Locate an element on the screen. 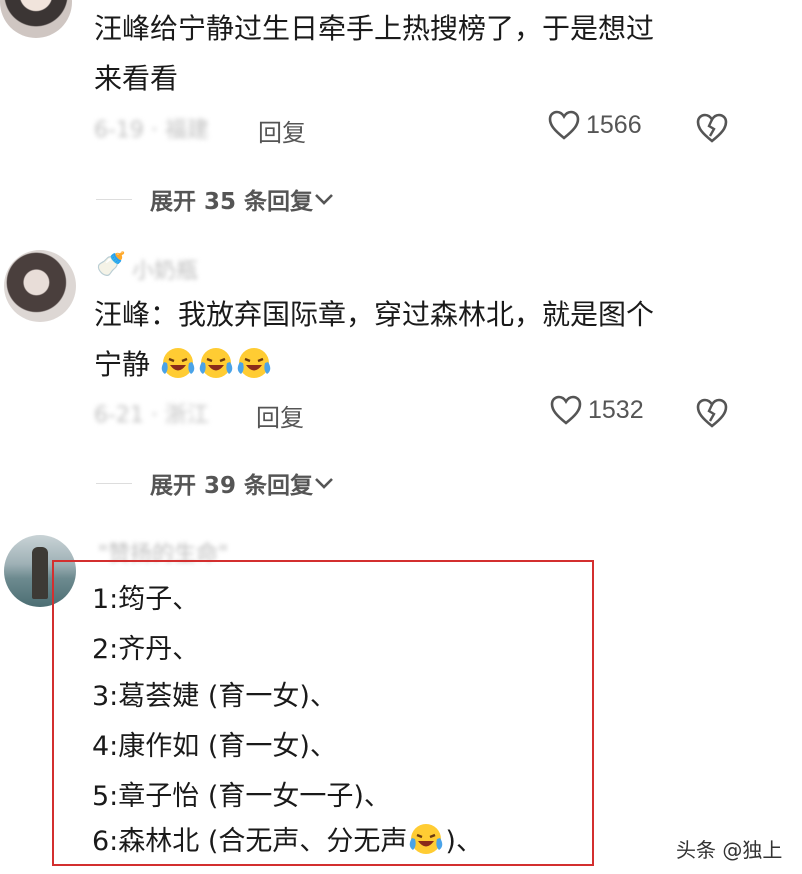  list-item: 4:康作如 (育一女)、 is located at coordinates (214, 746).